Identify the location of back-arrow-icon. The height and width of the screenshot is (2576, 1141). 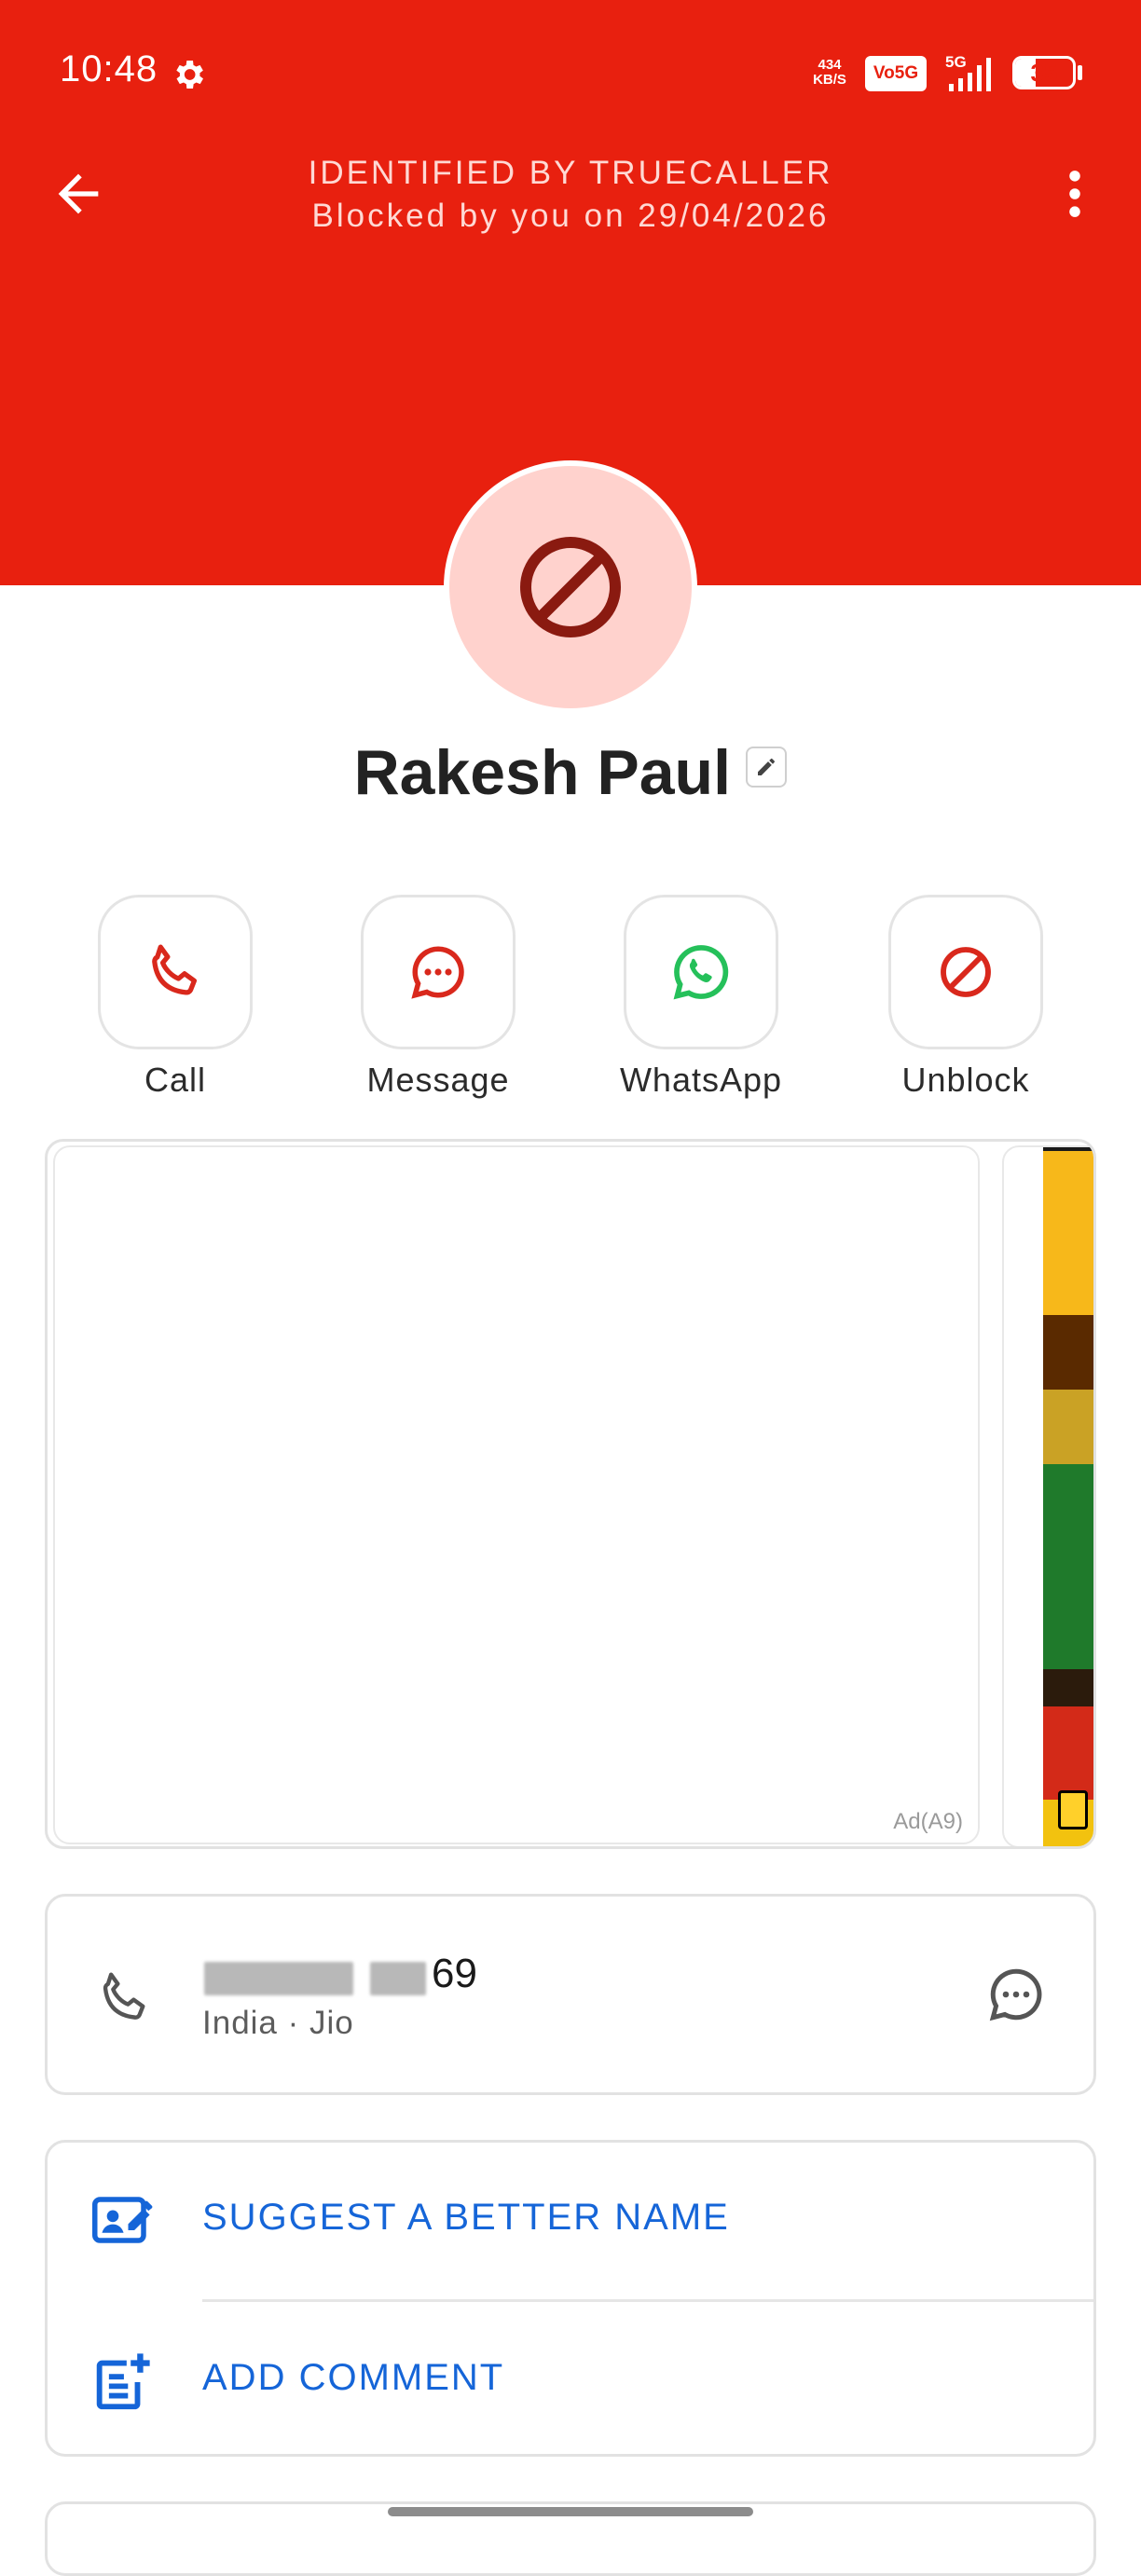
(78, 194).